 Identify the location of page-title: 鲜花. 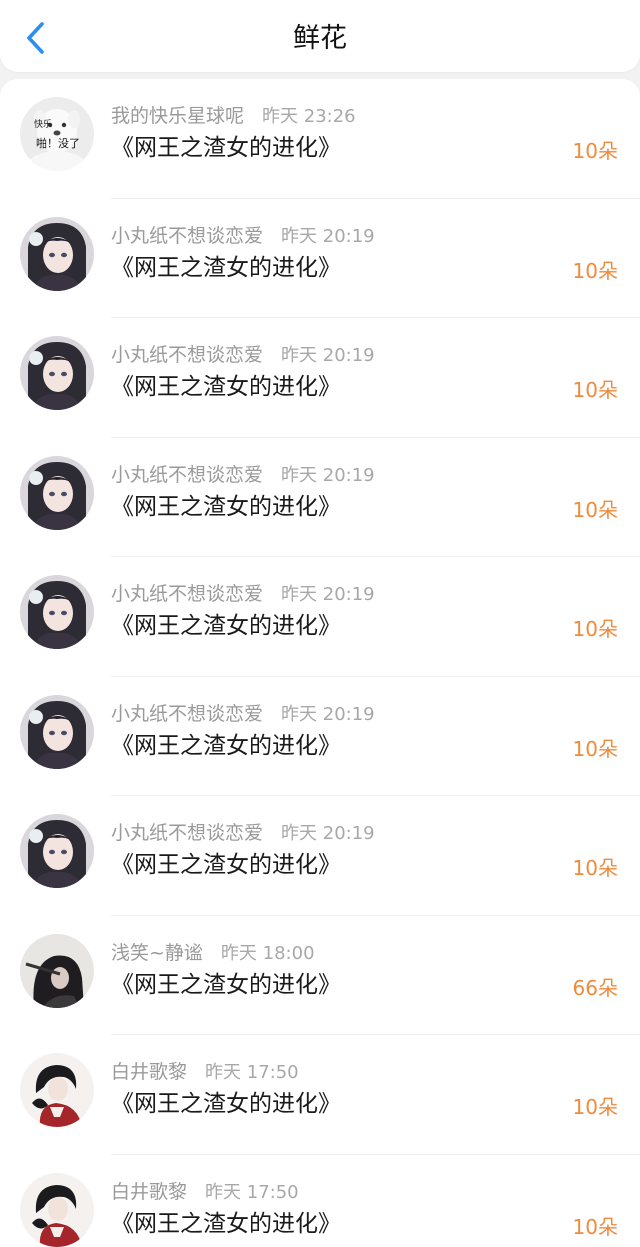
(320, 38).